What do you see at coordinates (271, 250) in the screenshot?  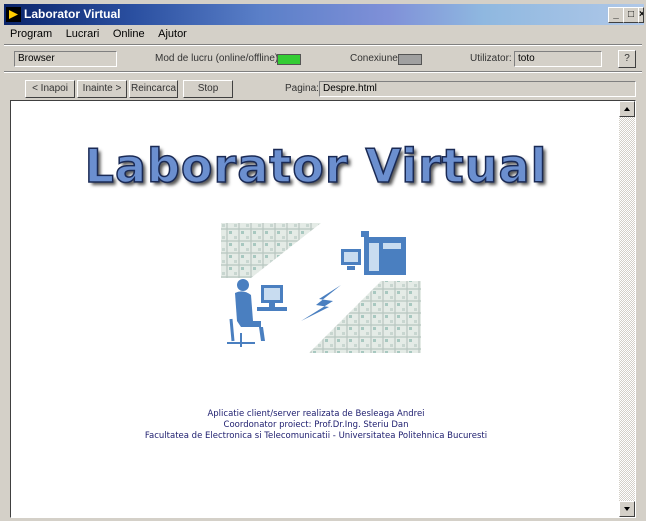 I see `map-fragment-top` at bounding box center [271, 250].